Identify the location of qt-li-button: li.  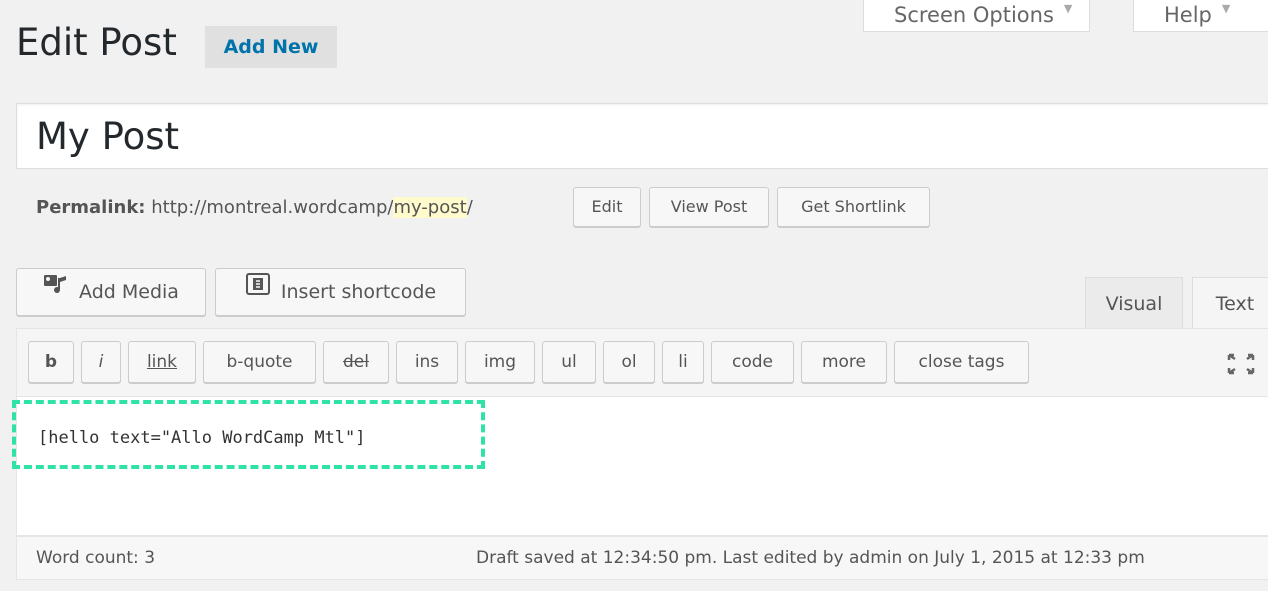
(683, 362).